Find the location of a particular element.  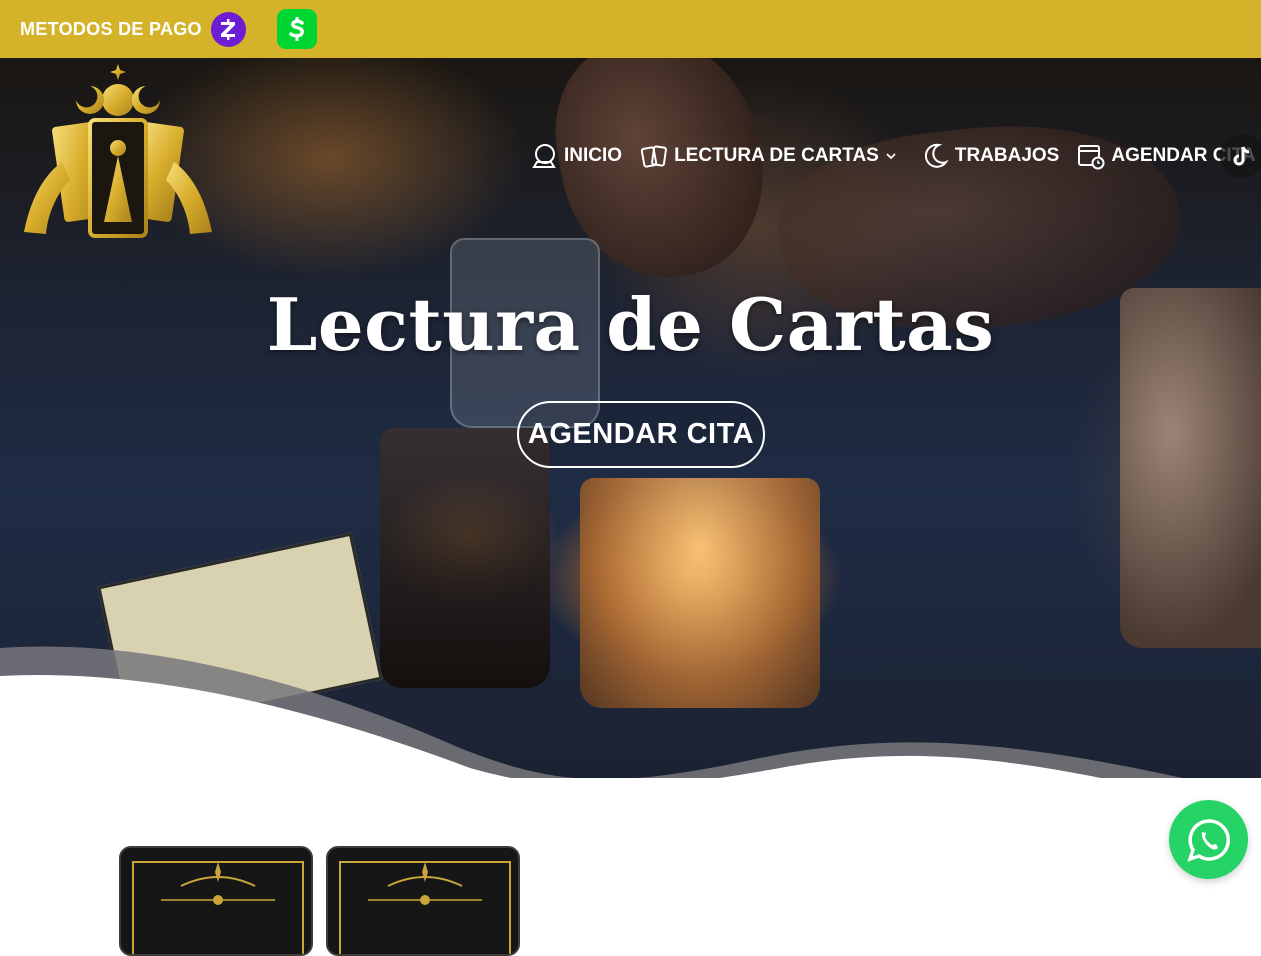

nav-label: INICIO is located at coordinates (593, 155).